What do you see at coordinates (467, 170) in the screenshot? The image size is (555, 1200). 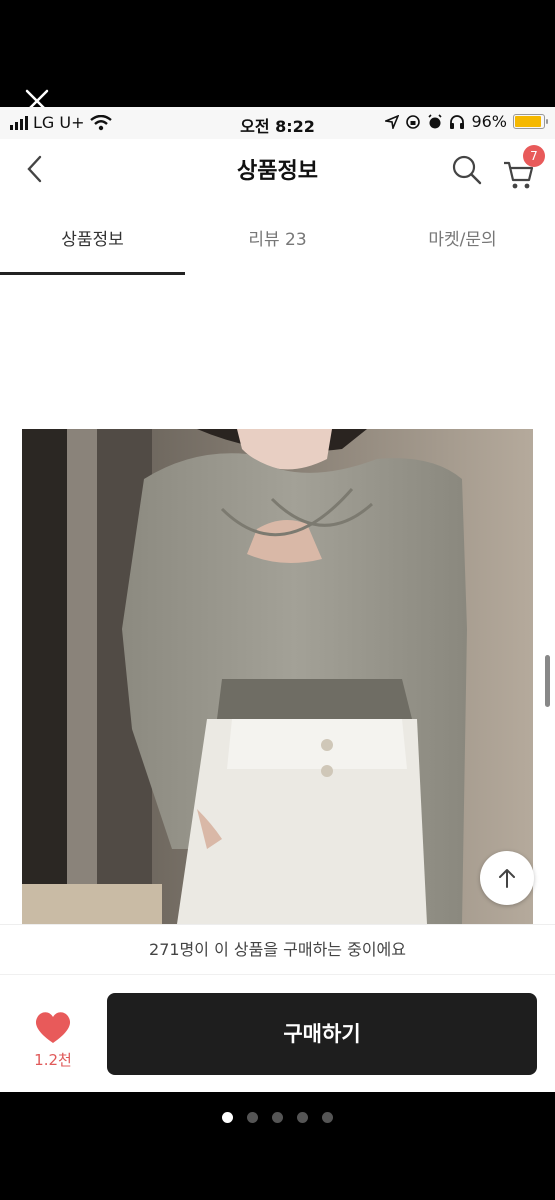 I see `search-icon` at bounding box center [467, 170].